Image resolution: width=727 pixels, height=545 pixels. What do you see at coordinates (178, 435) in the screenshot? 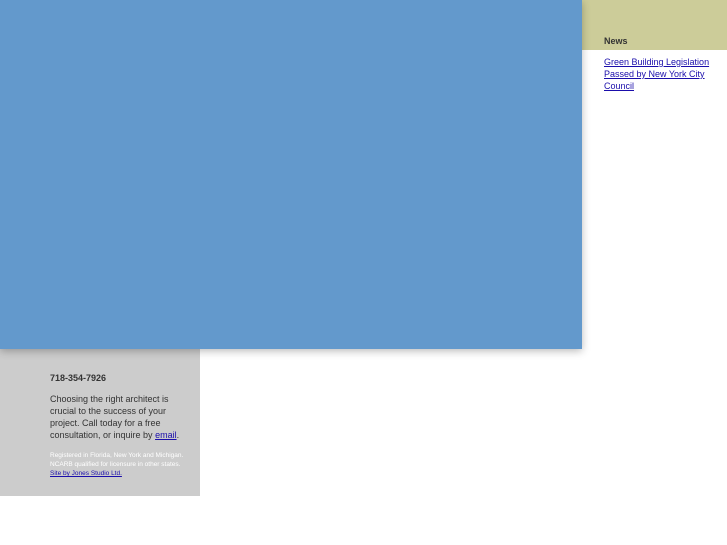
I see `pitch-end: .` at bounding box center [178, 435].